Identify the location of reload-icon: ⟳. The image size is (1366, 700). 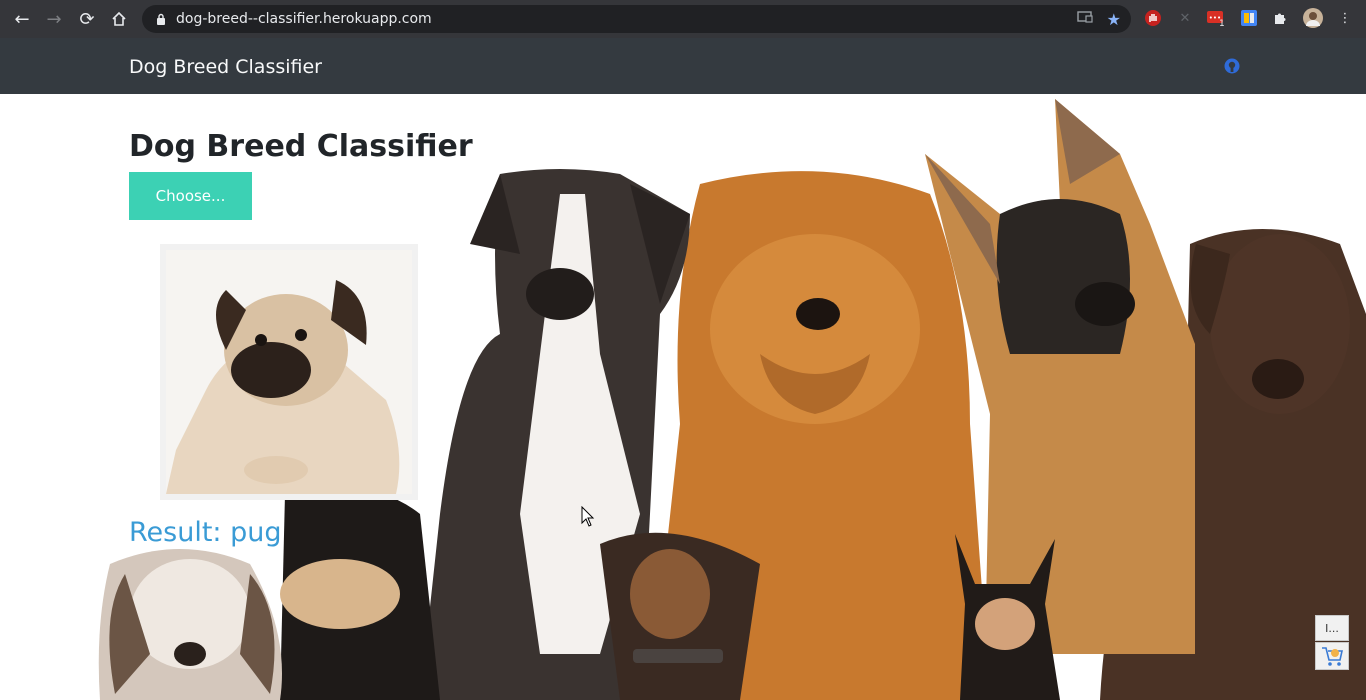
(87, 19).